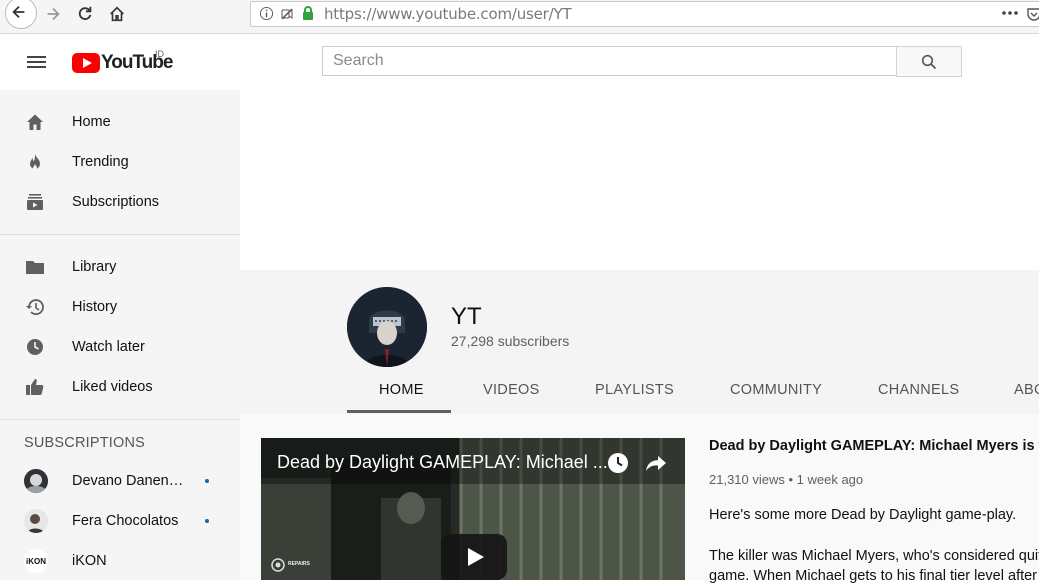  I want to click on sidebar-item-label: Home, so click(91, 122).